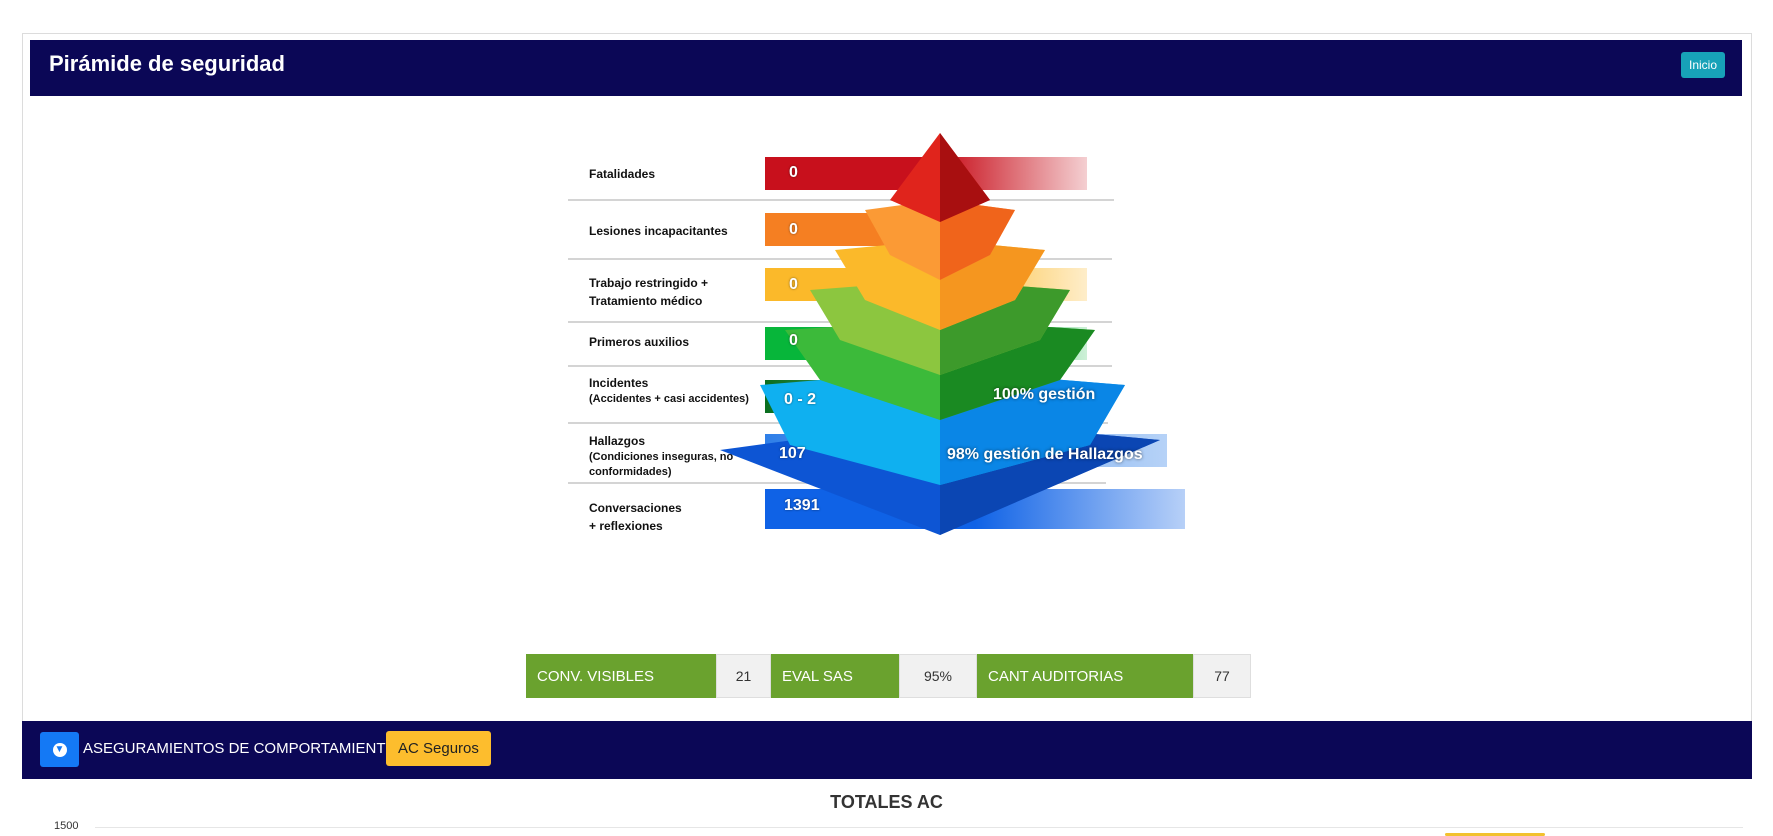  Describe the element at coordinates (438, 748) in the screenshot. I see `ac-seguros-button: AC Seguros` at that location.